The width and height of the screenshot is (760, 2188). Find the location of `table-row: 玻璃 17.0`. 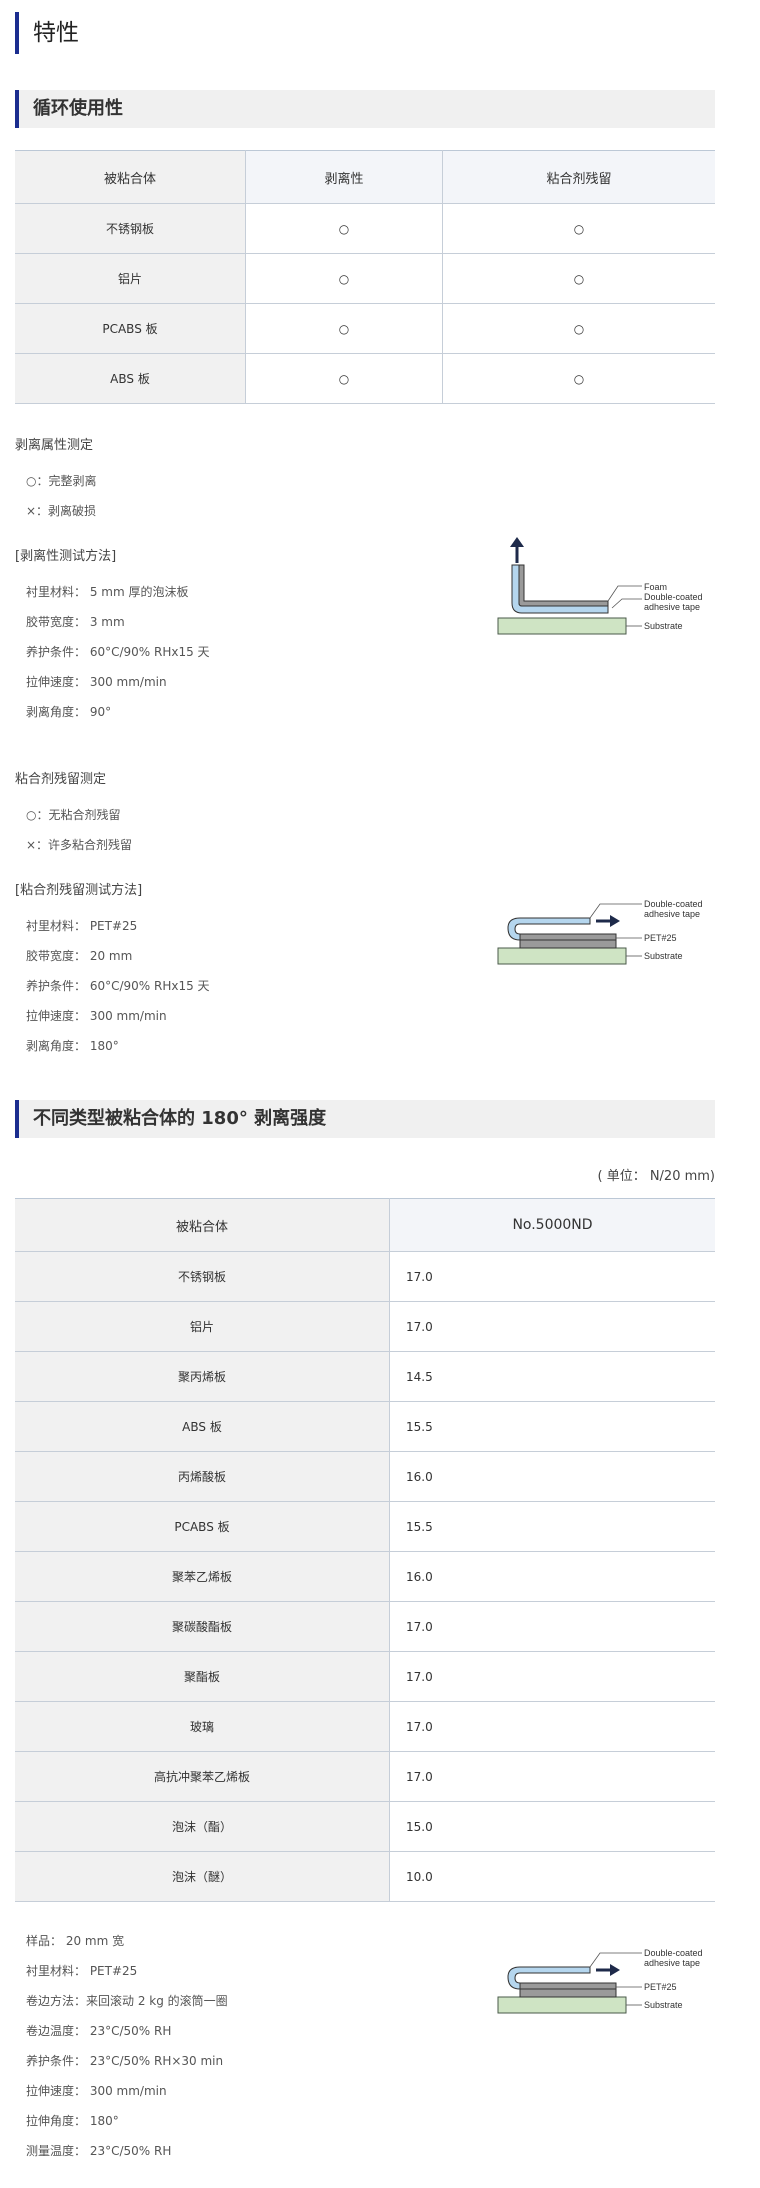

table-row: 玻璃 17.0 is located at coordinates (365, 1726).